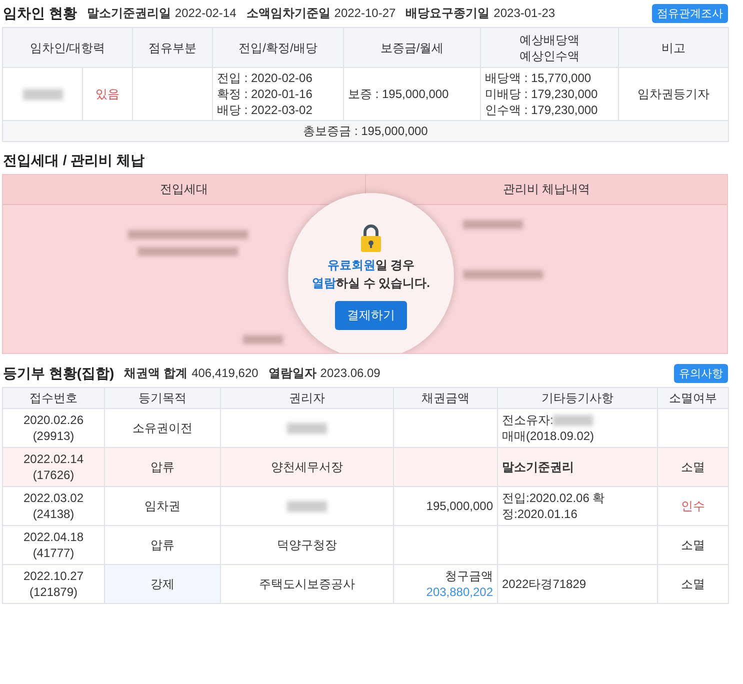 Image resolution: width=743 pixels, height=684 pixels. What do you see at coordinates (412, 48) in the screenshot?
I see `column-header: 보증금/월세` at bounding box center [412, 48].